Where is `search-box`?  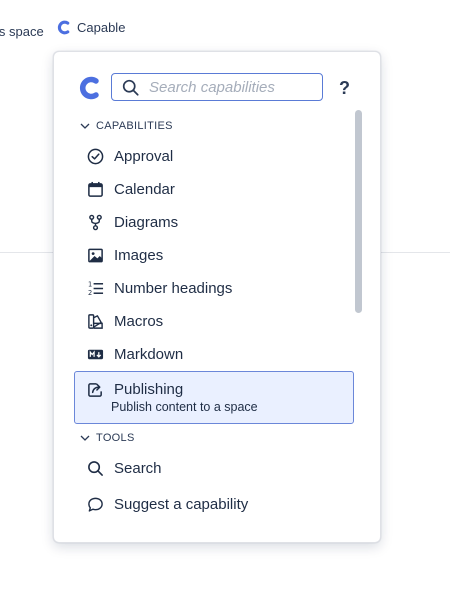 search-box is located at coordinates (217, 87).